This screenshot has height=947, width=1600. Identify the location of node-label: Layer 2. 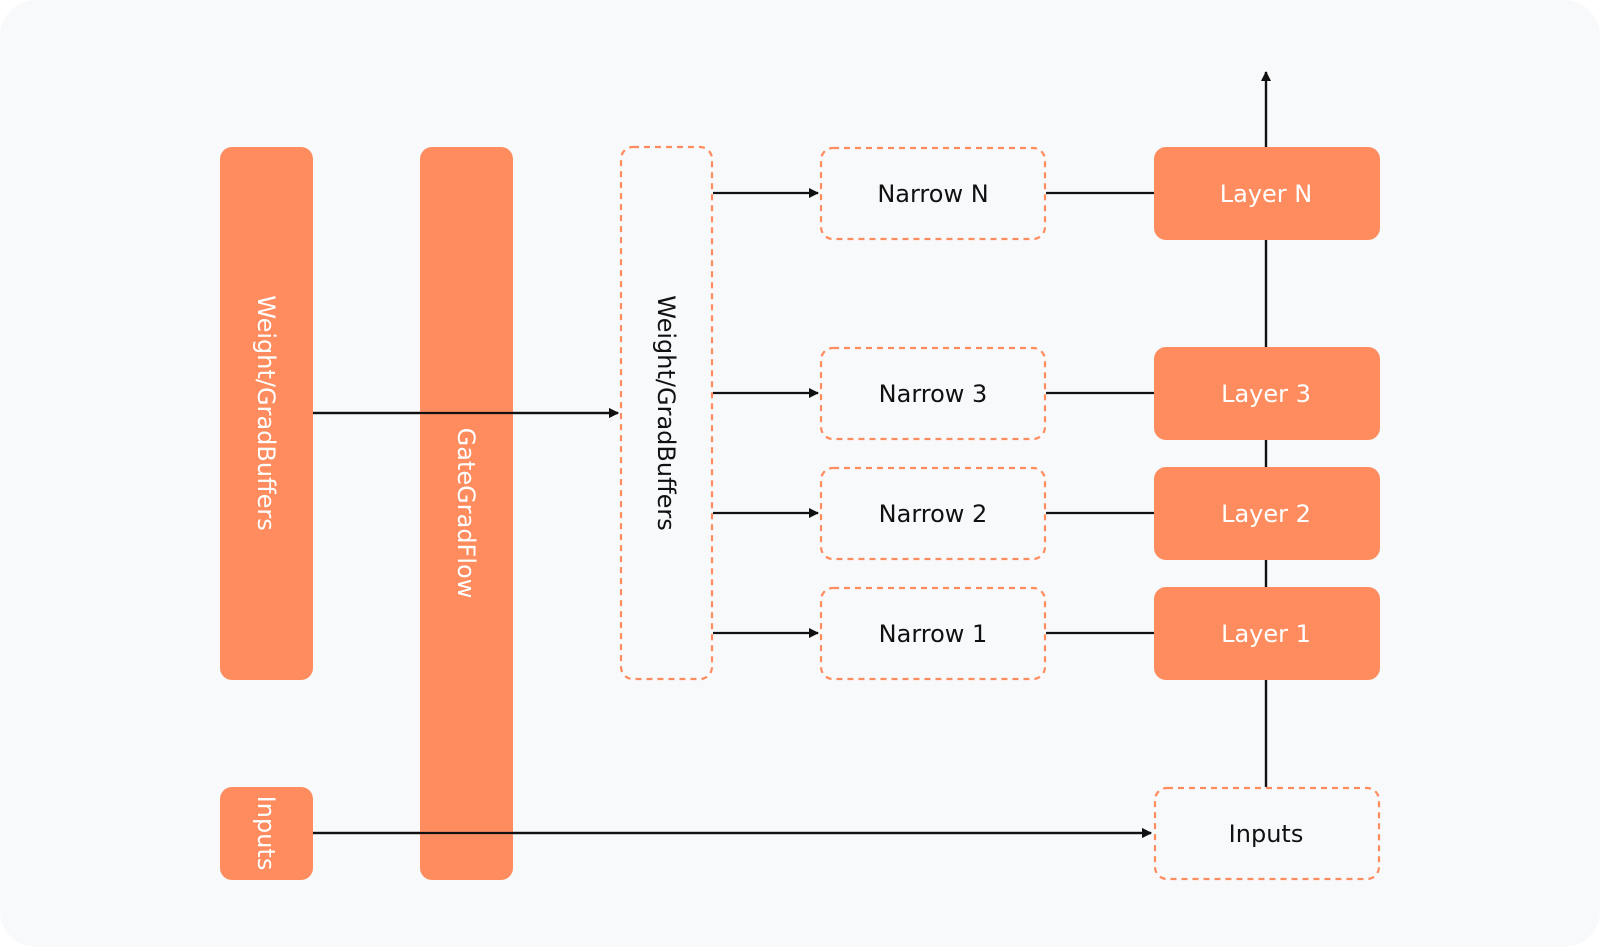
(1266, 514).